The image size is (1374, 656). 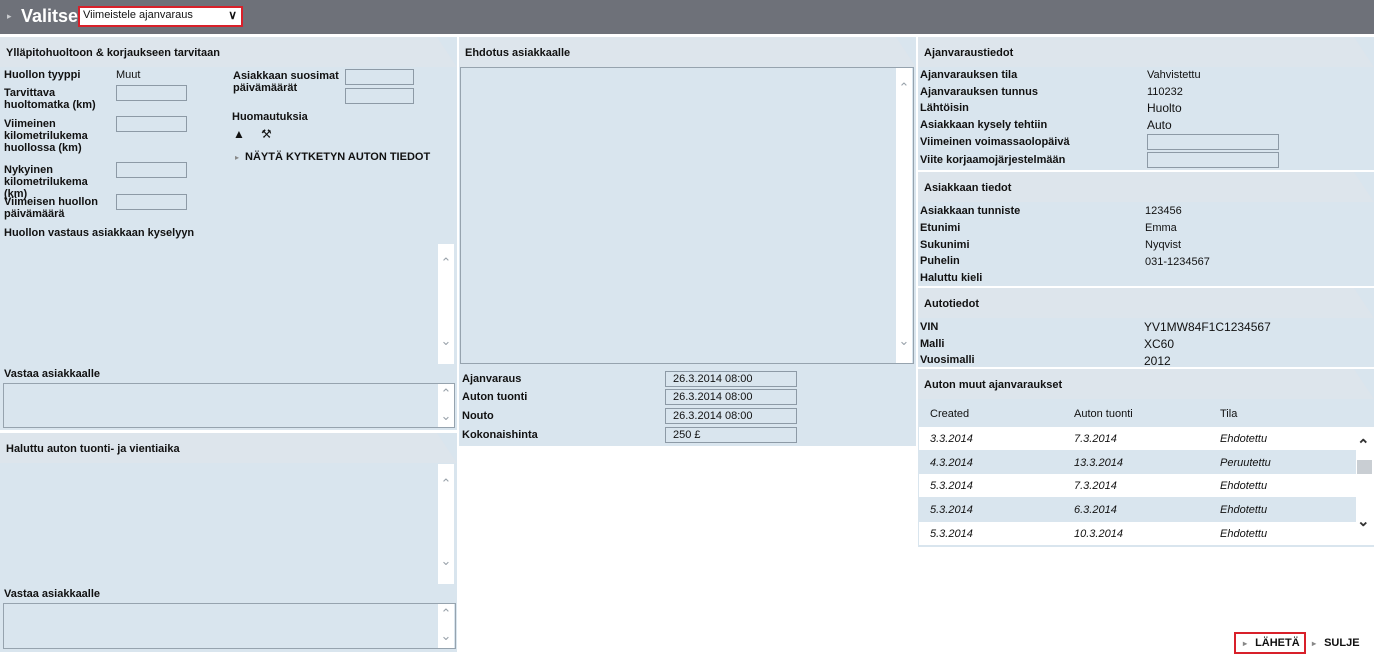 I want to click on language-label: Haluttu kieli, so click(x=951, y=278).